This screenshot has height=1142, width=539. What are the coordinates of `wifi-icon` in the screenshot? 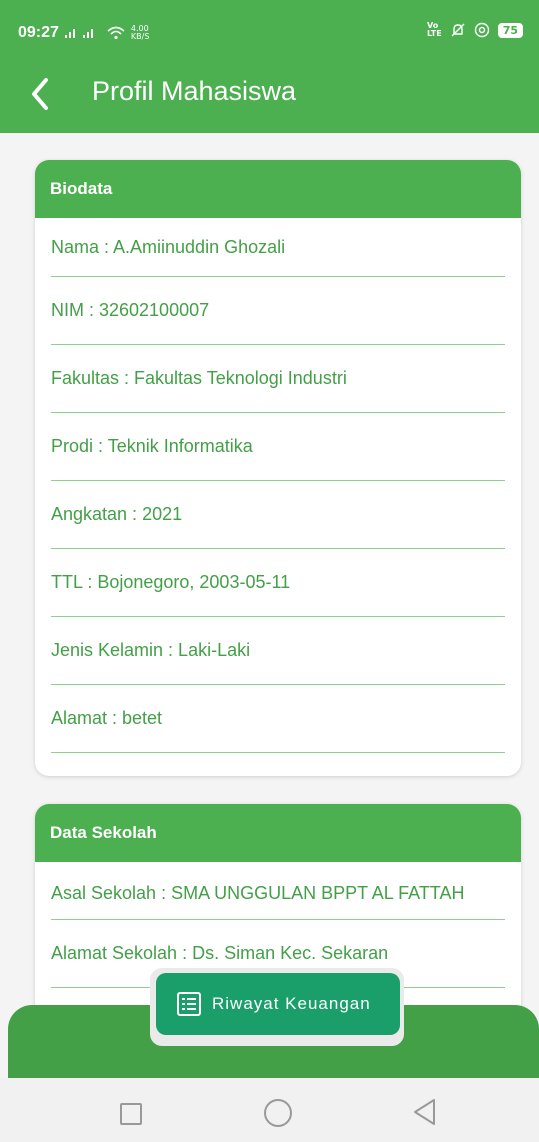 It's located at (116, 33).